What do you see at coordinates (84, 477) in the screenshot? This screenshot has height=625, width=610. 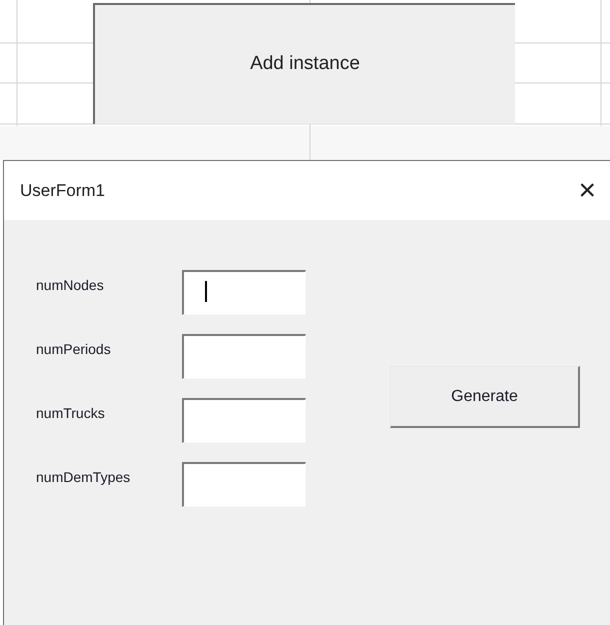 I see `field-label: numDemTypes` at bounding box center [84, 477].